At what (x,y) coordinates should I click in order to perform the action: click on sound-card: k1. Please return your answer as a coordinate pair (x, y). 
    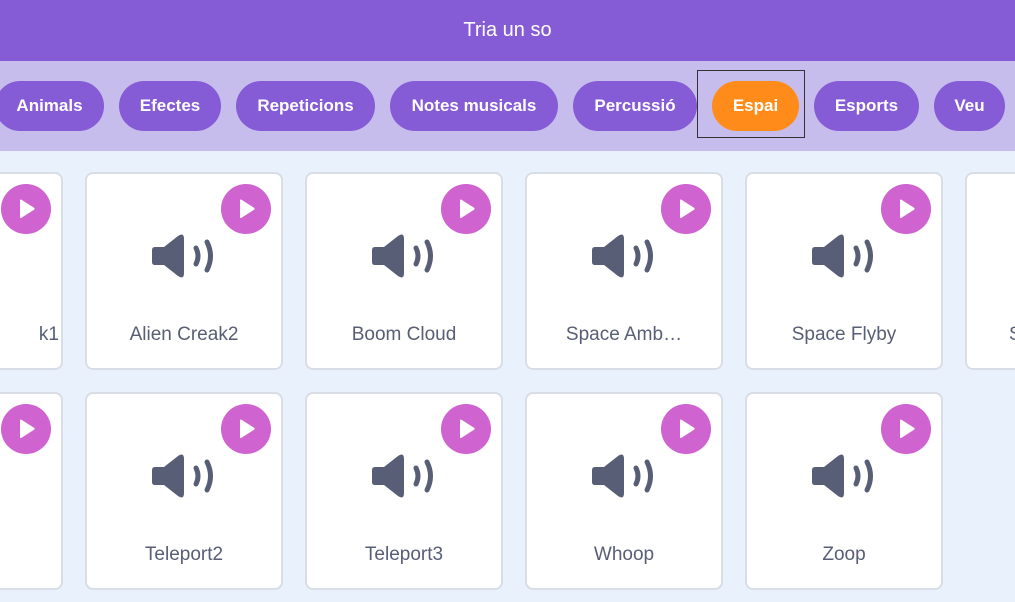
    Looking at the image, I should click on (31, 271).